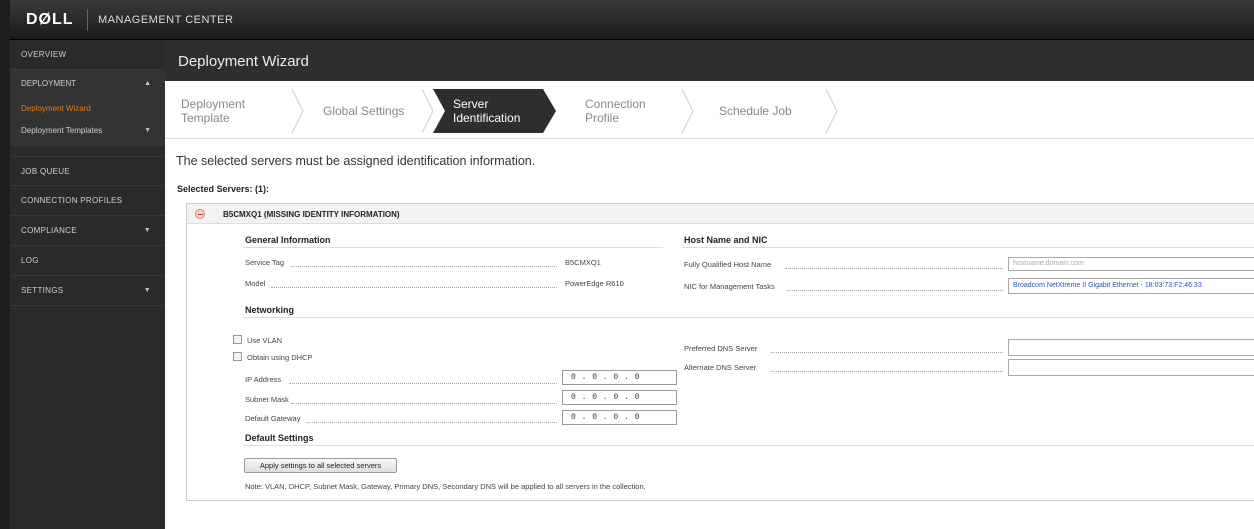 The image size is (1254, 529). I want to click on step-label-line1: Deployment, so click(213, 104).